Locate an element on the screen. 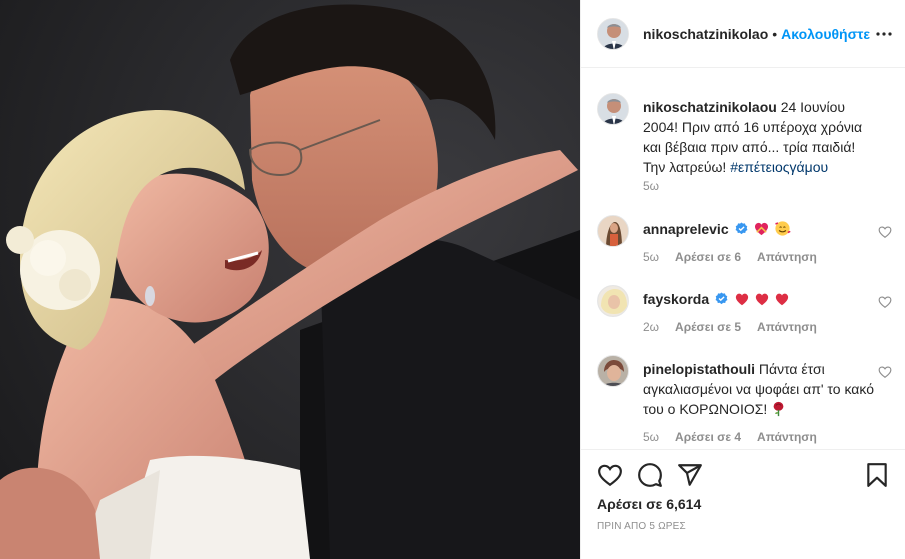 This screenshot has width=905, height=559. comment-meta: 2ω Αρέσει σε 5 Απάντηση is located at coordinates (730, 327).